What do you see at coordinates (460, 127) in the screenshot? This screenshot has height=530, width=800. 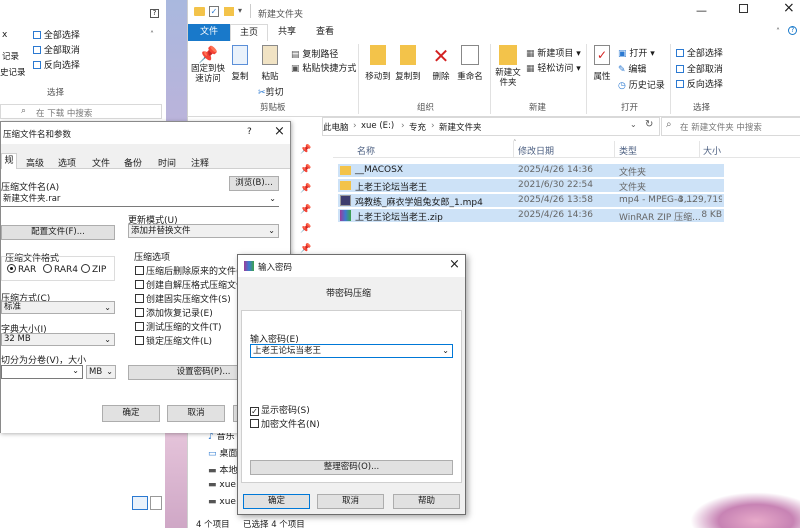 I see `breadcrumb-current: 新建文件夹` at bounding box center [460, 127].